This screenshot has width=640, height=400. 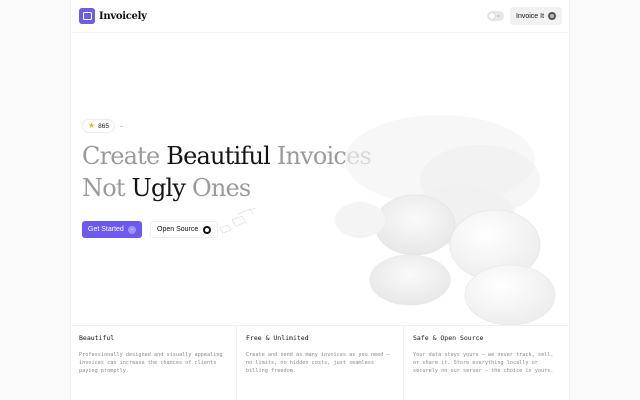 What do you see at coordinates (178, 229) in the screenshot?
I see `open-source-label: Open Source` at bounding box center [178, 229].